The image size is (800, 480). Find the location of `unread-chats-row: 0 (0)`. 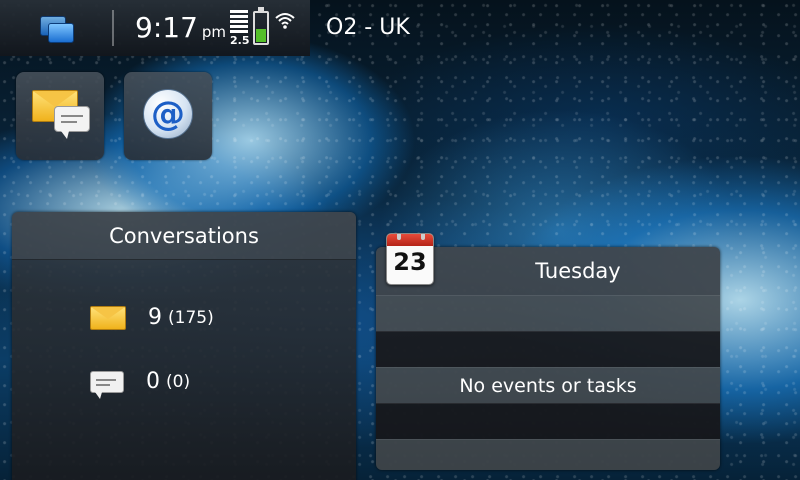

unread-chats-row: 0 (0) is located at coordinates (140, 384).